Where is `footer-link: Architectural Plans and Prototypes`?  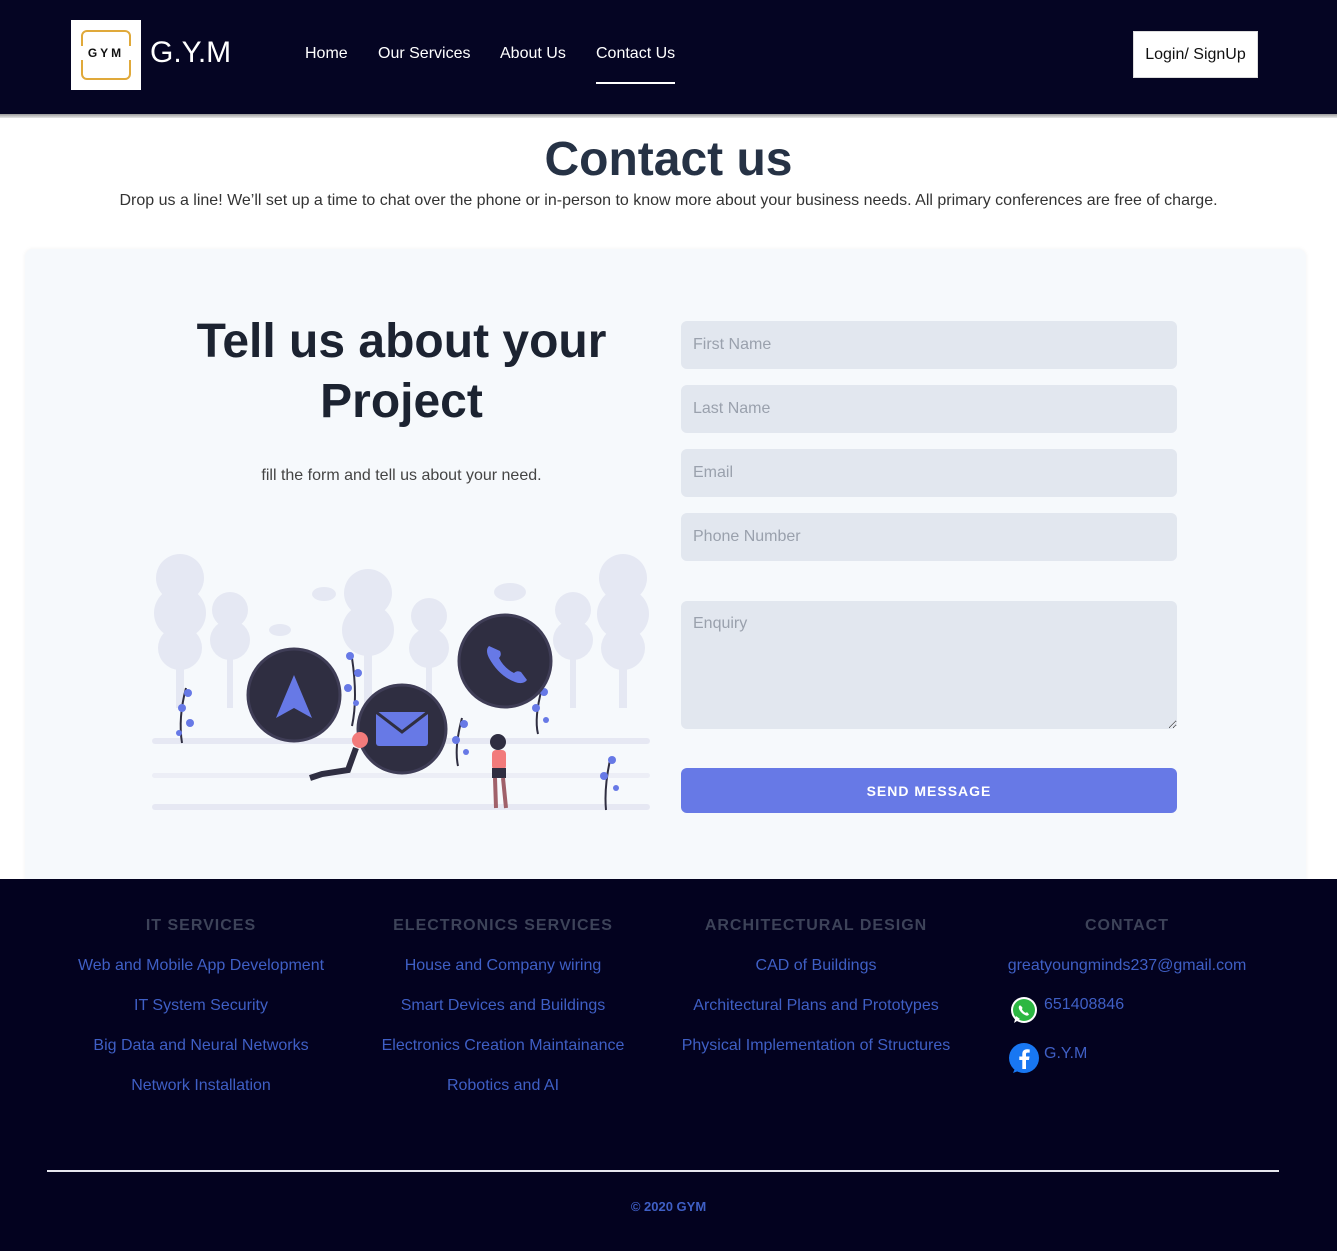
footer-link: Architectural Plans and Prototypes is located at coordinates (816, 1006).